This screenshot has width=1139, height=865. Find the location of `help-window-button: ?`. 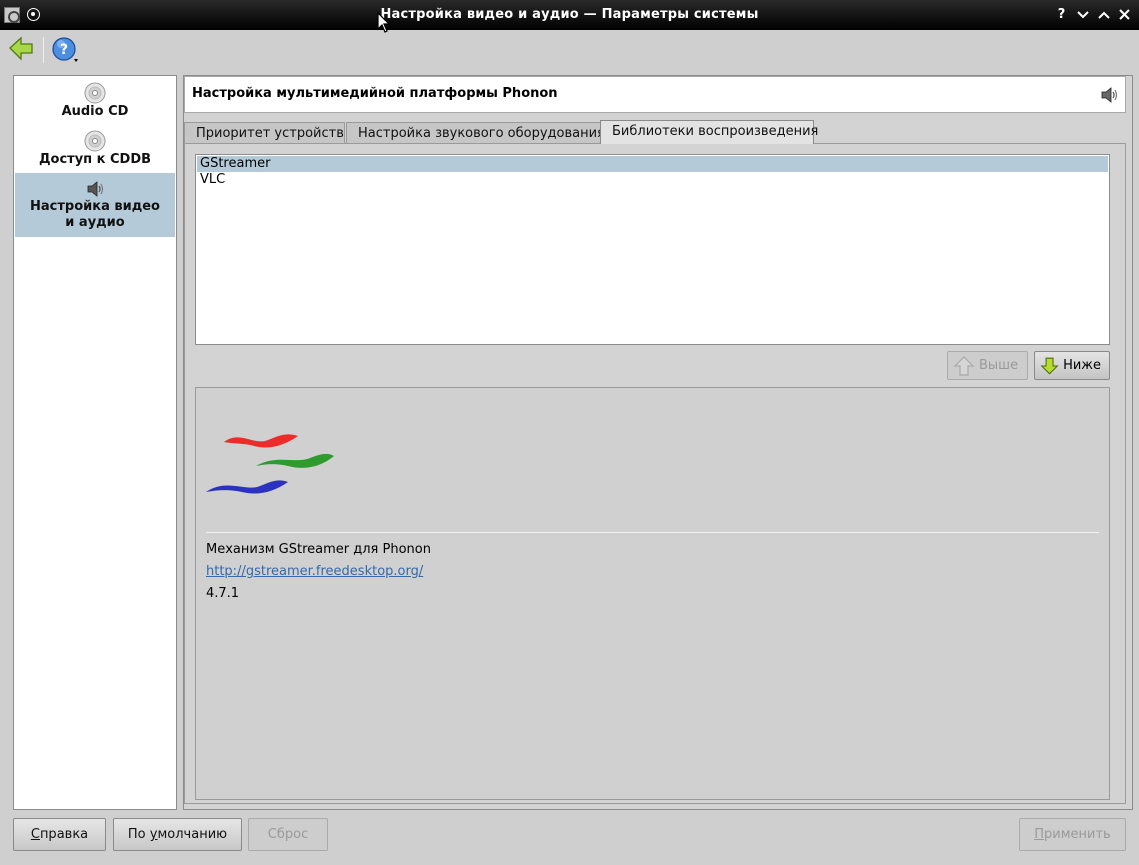

help-window-button: ? is located at coordinates (1061, 14).